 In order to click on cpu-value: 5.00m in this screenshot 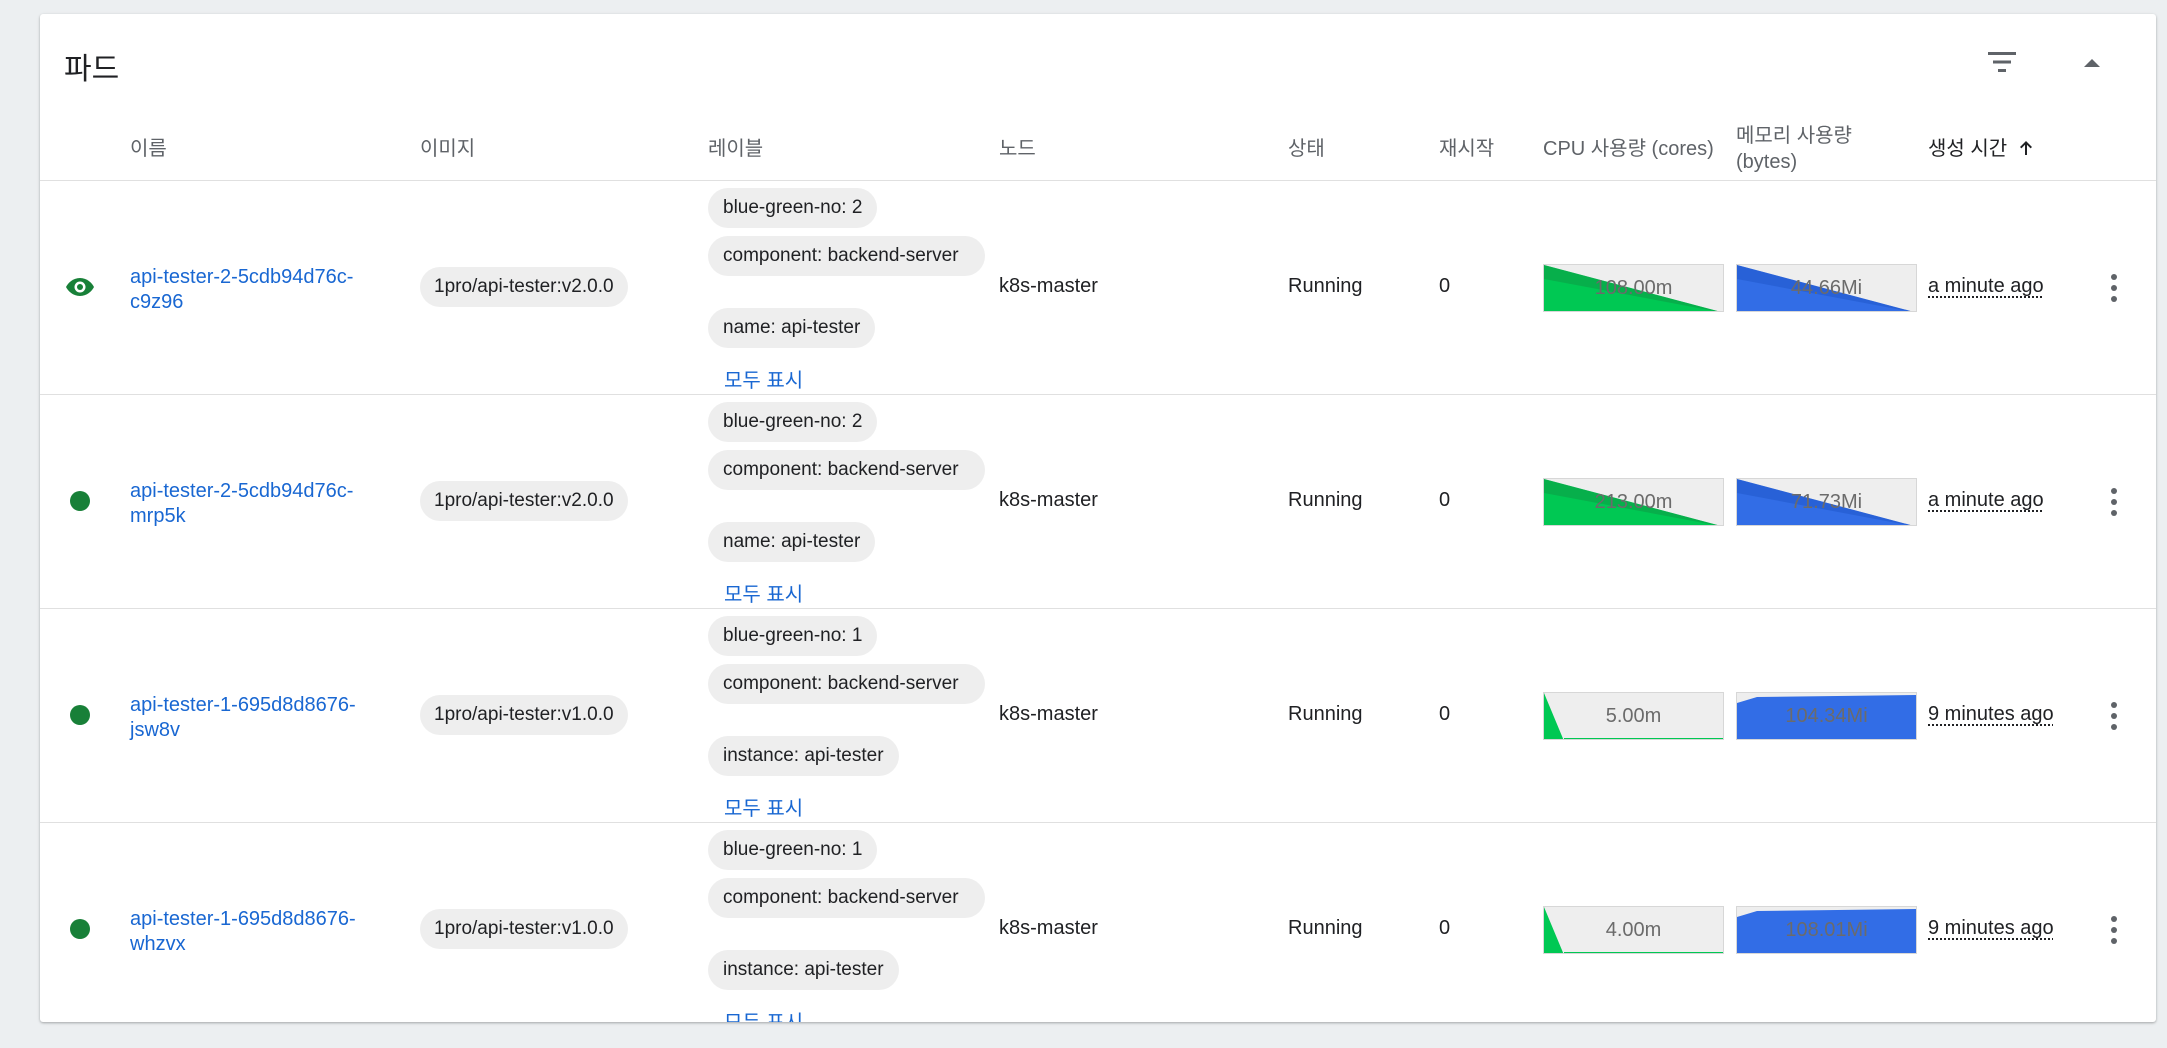, I will do `click(1633, 715)`.